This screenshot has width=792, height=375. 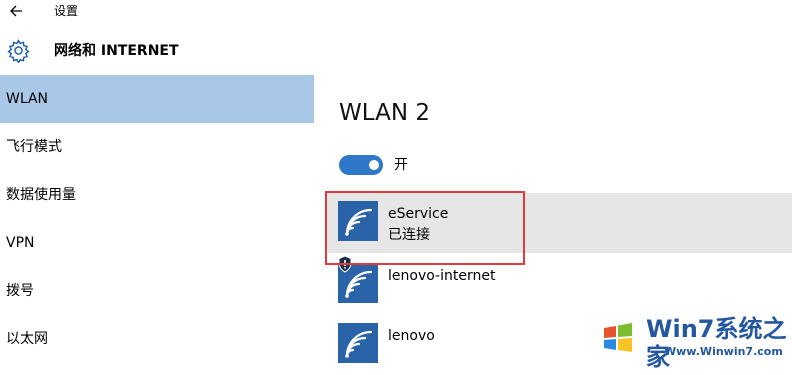 What do you see at coordinates (27, 339) in the screenshot?
I see `sidebar-item-label: 以太网` at bounding box center [27, 339].